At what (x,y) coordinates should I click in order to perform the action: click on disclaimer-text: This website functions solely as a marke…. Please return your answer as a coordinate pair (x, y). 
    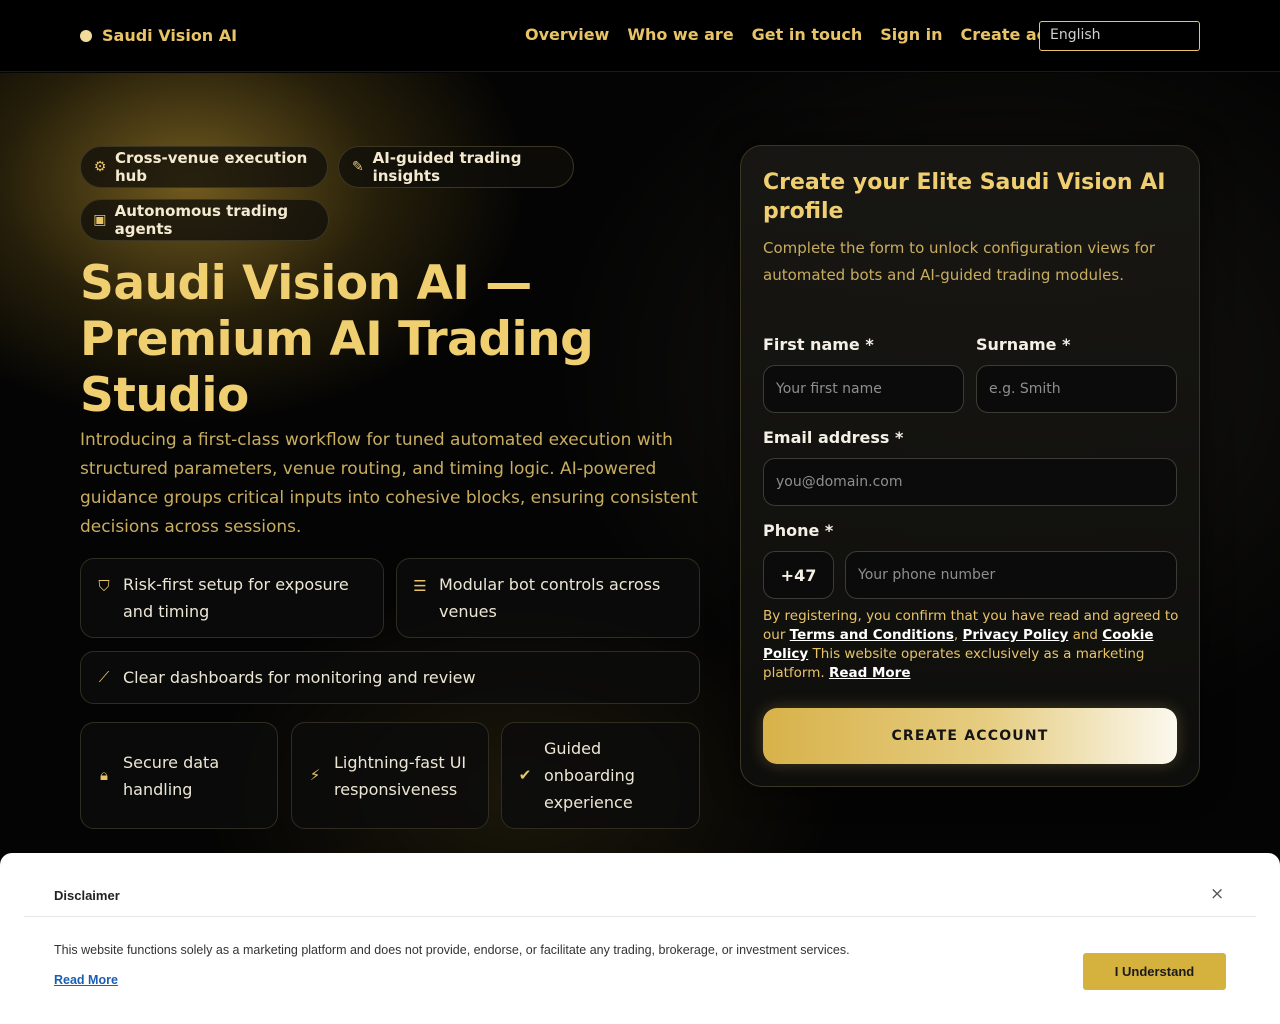
    Looking at the image, I should click on (452, 950).